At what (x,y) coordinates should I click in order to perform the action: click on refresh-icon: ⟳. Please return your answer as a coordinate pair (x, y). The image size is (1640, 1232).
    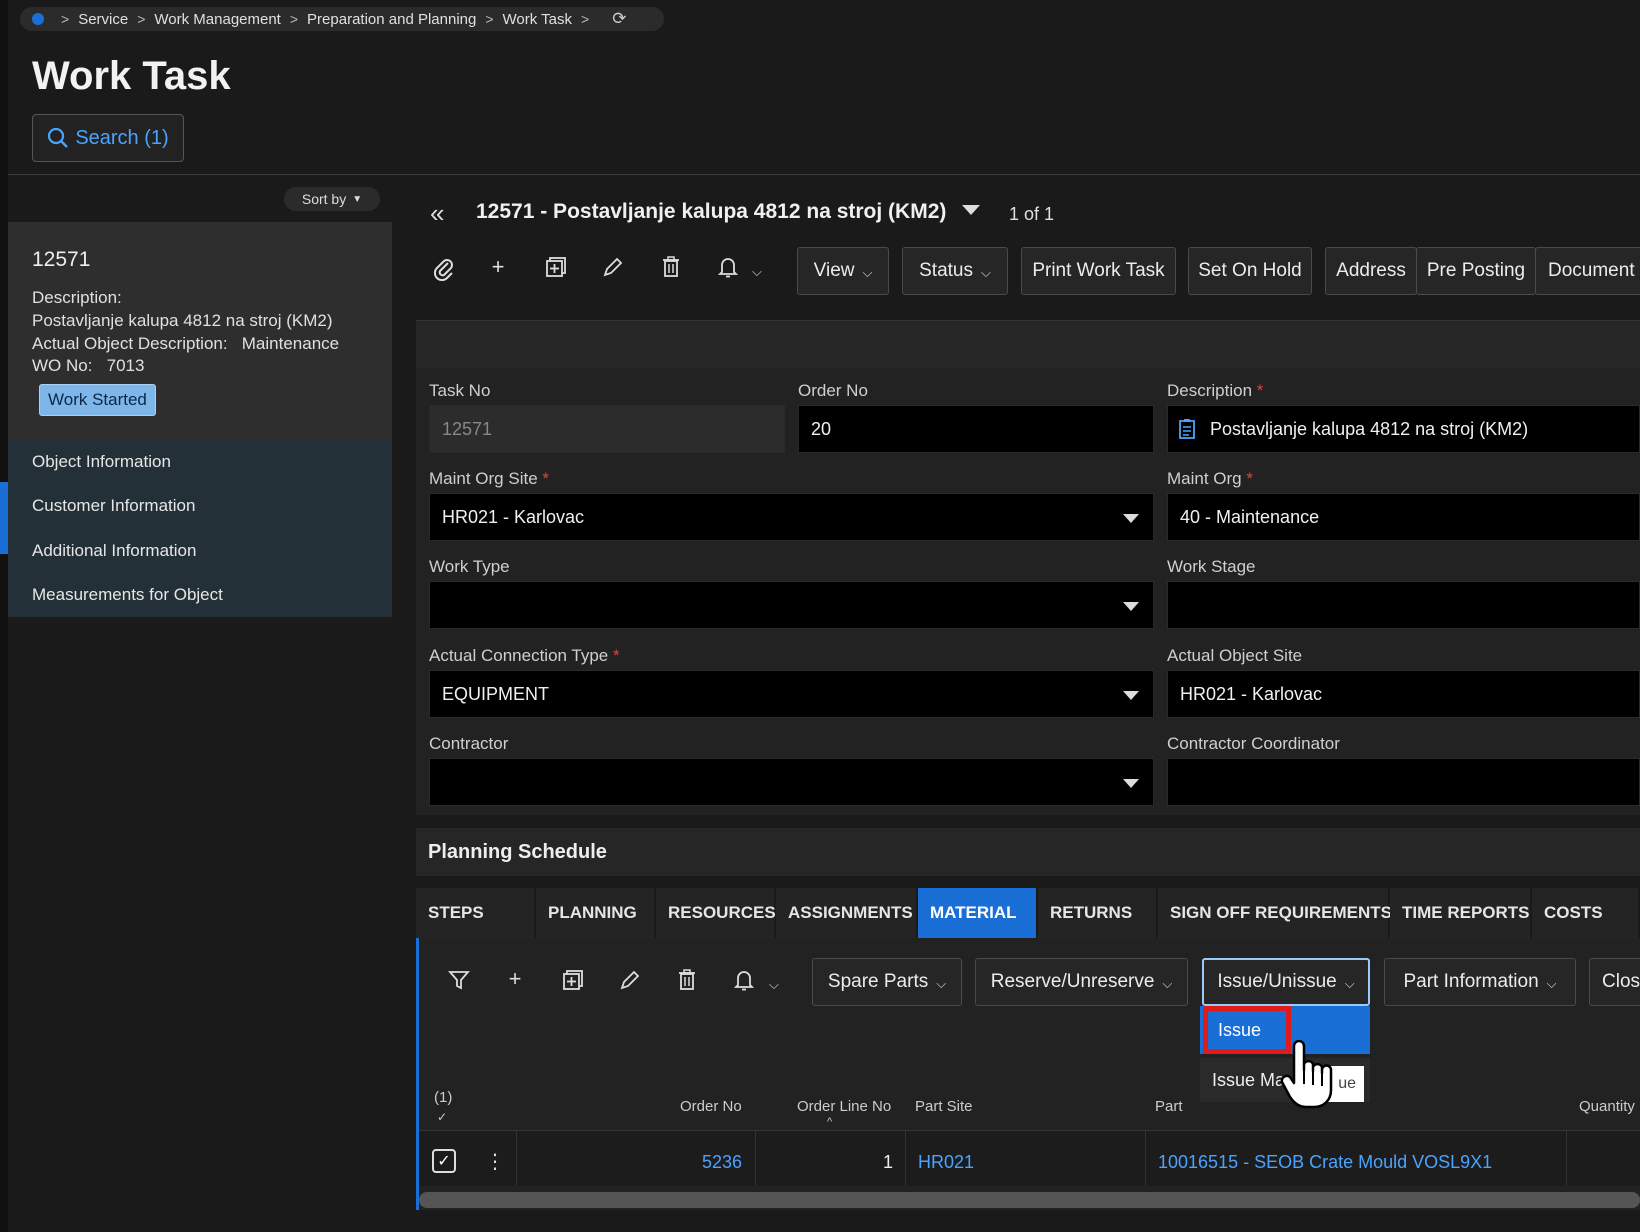
    Looking at the image, I should click on (619, 19).